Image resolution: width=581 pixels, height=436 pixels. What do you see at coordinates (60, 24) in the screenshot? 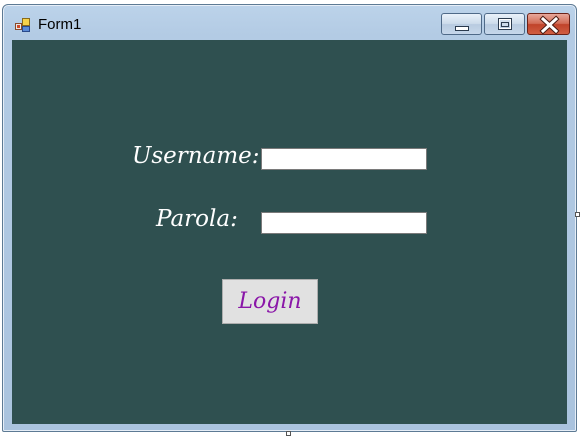
I see `window-title: Form1` at bounding box center [60, 24].